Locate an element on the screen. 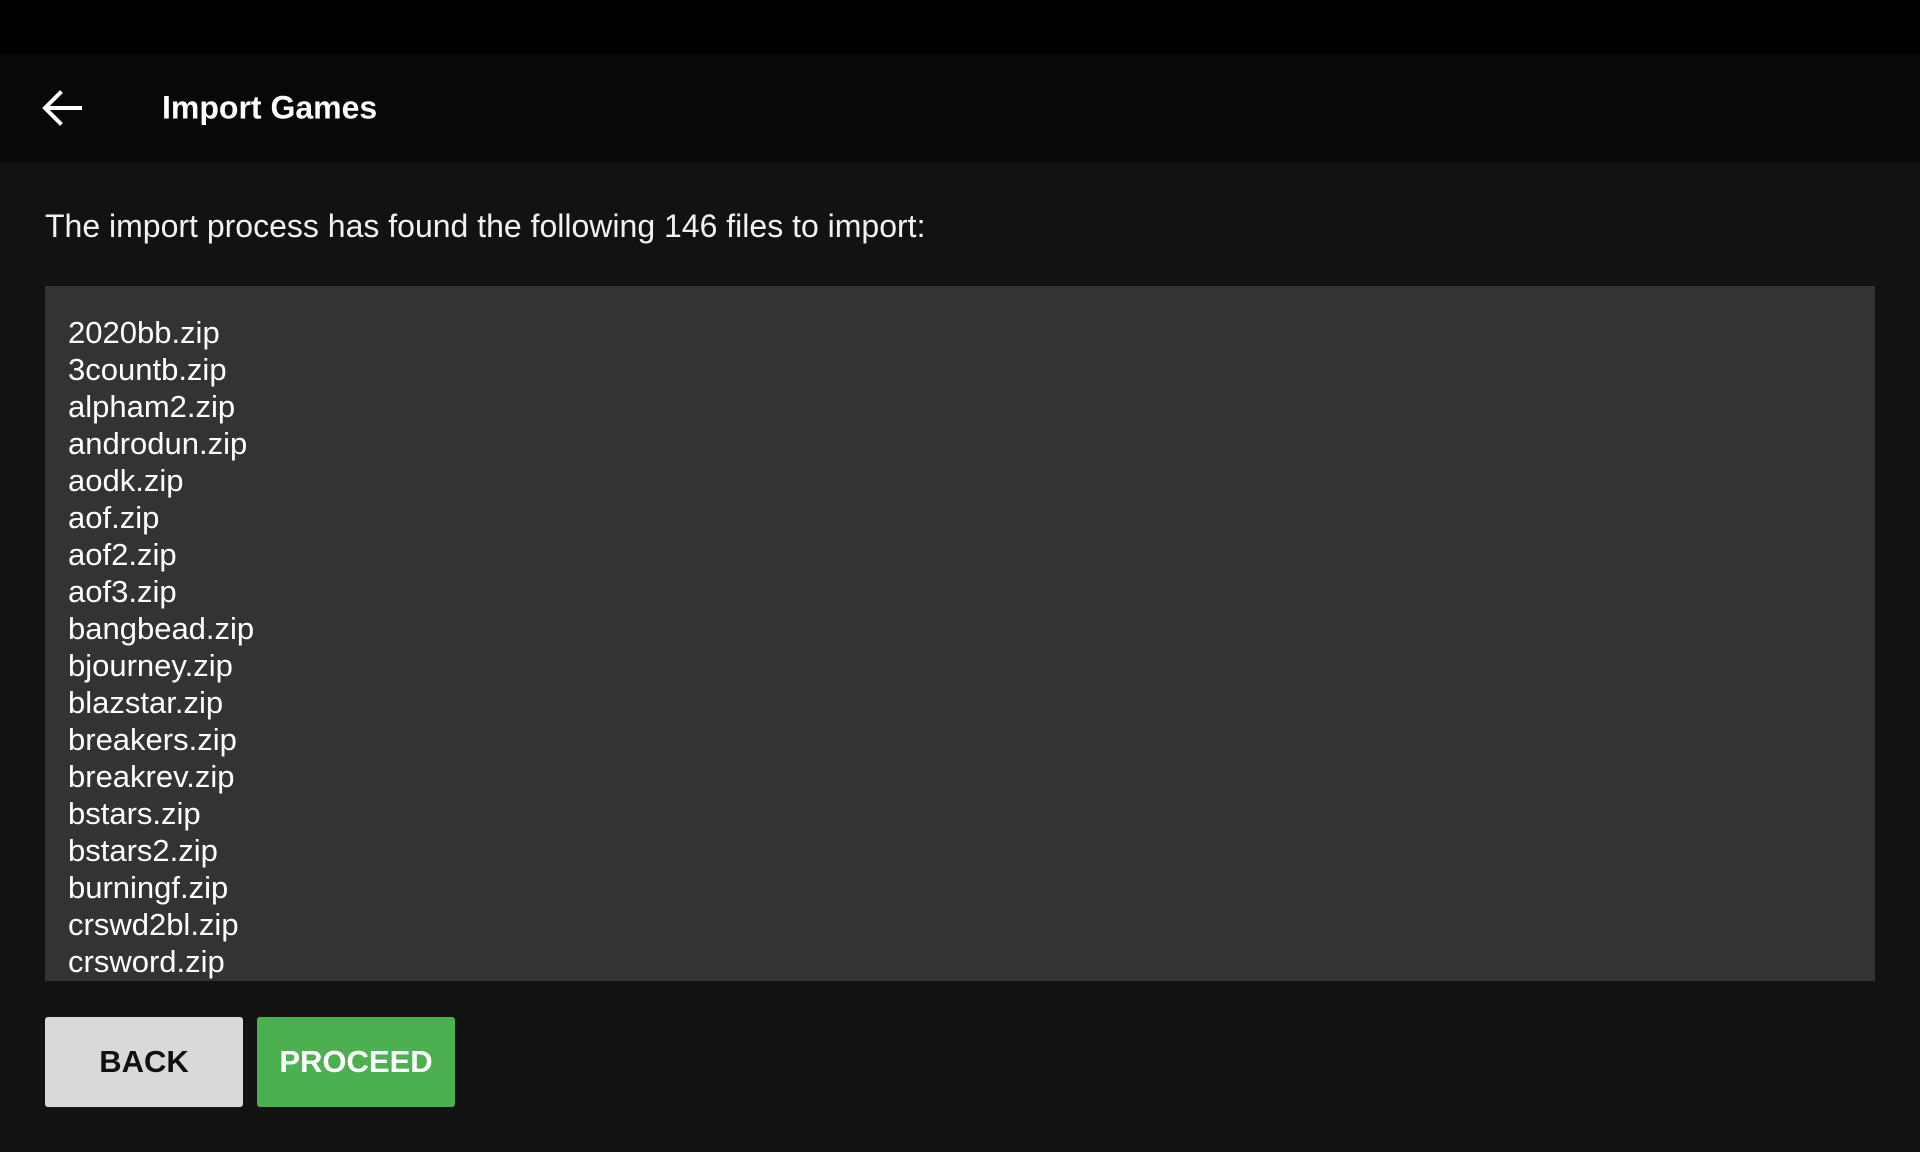 This screenshot has width=1920, height=1152. file-list-item: 2020bb.zip is located at coordinates (144, 332).